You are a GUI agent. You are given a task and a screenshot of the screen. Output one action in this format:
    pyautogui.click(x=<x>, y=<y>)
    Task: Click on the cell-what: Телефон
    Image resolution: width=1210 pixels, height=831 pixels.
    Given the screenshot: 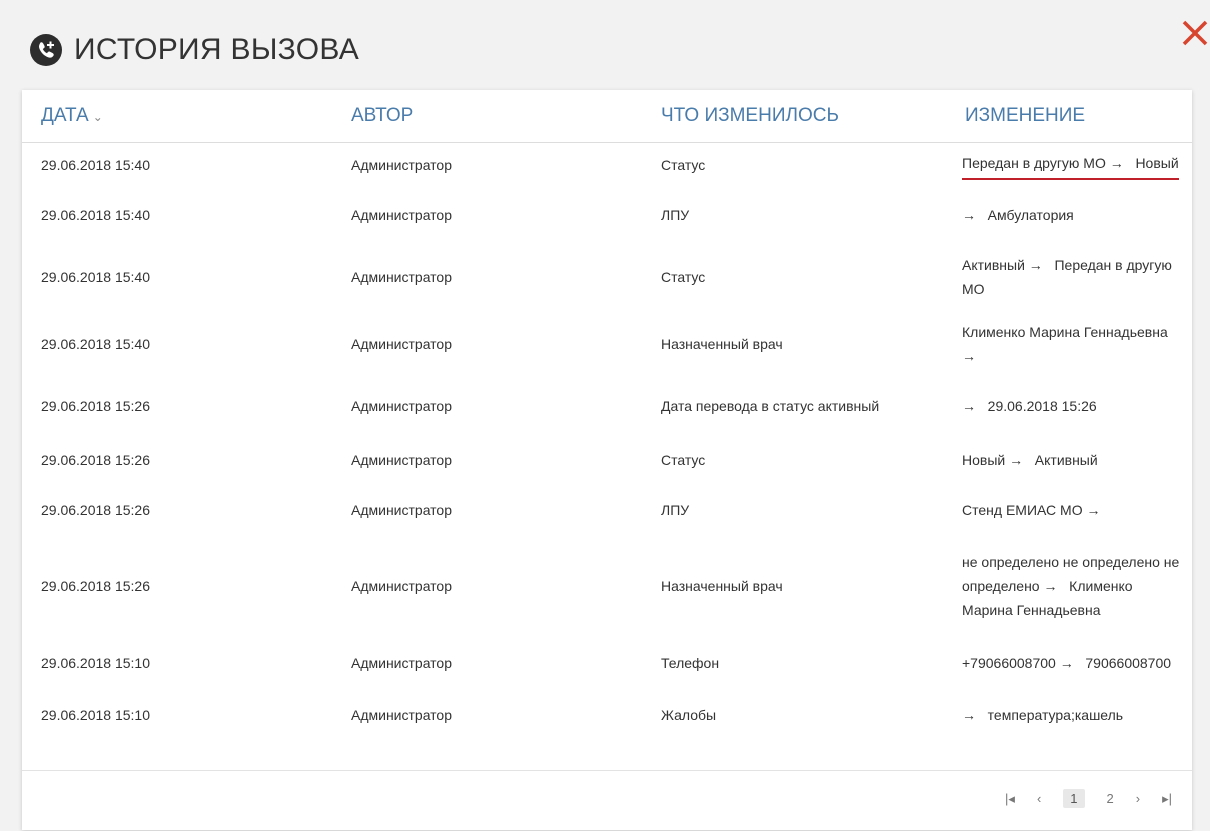 What is the action you would take?
    pyautogui.click(x=690, y=663)
    